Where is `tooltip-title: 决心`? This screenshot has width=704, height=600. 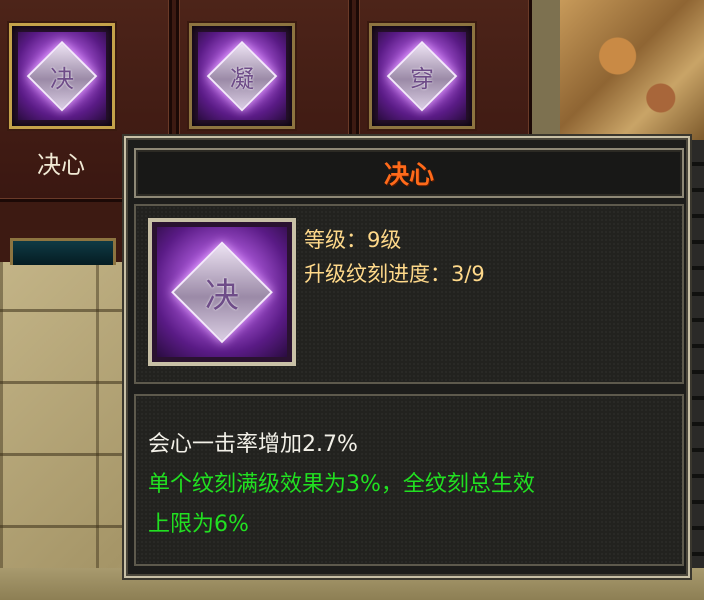 tooltip-title: 决心 is located at coordinates (409, 173).